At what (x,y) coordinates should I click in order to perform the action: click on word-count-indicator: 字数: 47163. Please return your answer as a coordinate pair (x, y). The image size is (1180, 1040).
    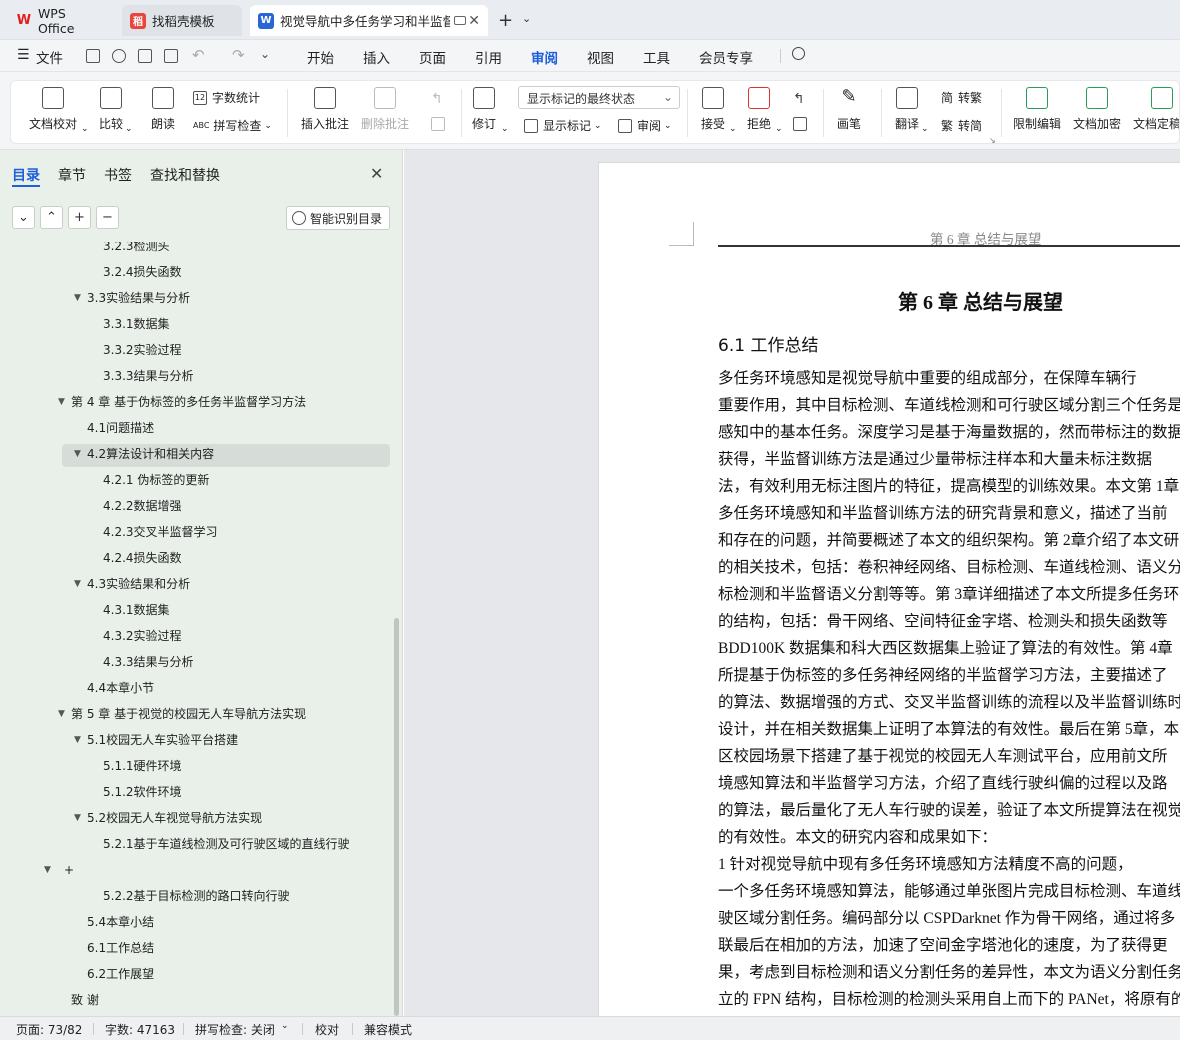
    Looking at the image, I should click on (140, 1029).